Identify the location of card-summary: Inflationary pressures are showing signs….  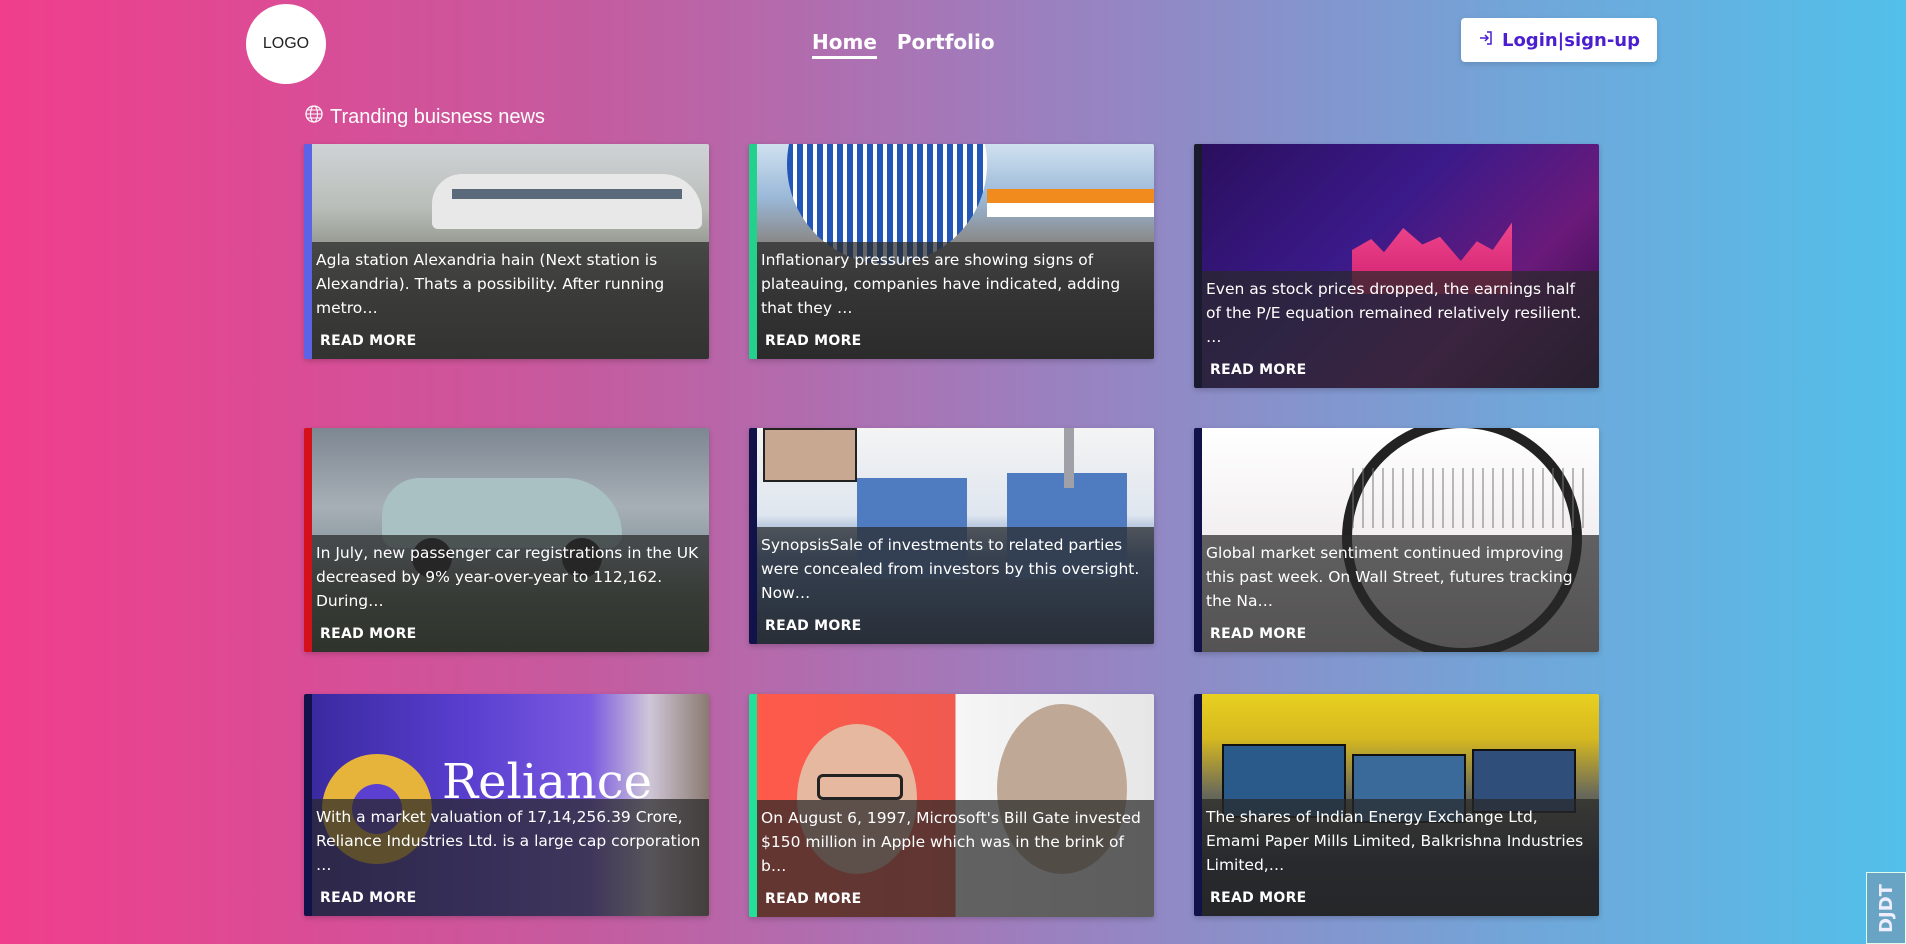
(941, 284).